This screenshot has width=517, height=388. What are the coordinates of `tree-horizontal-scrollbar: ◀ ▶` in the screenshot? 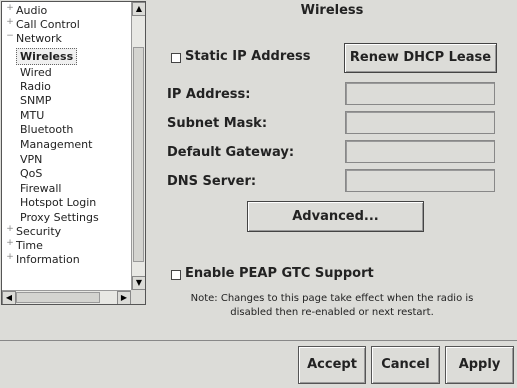 It's located at (66, 297).